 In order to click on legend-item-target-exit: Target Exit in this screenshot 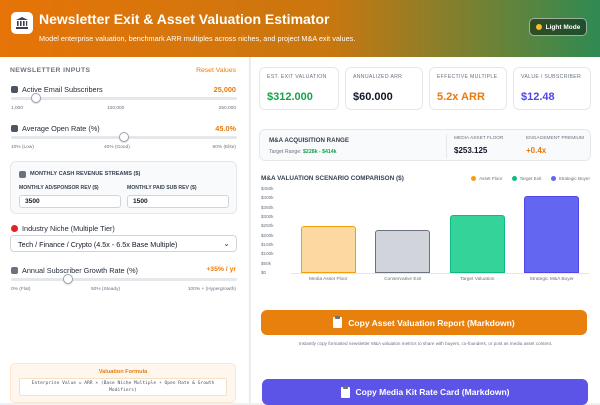, I will do `click(526, 179)`.